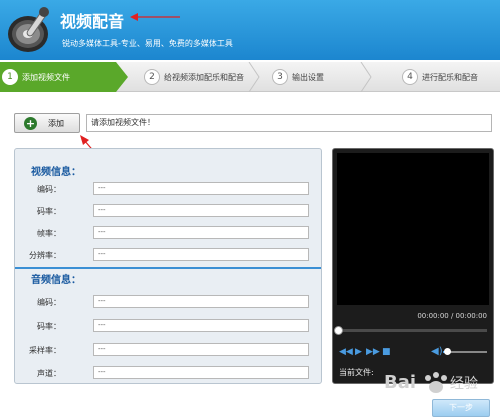 Image resolution: width=500 pixels, height=419 pixels. What do you see at coordinates (201, 210) in the screenshot?
I see `video-bitrate-field: ---` at bounding box center [201, 210].